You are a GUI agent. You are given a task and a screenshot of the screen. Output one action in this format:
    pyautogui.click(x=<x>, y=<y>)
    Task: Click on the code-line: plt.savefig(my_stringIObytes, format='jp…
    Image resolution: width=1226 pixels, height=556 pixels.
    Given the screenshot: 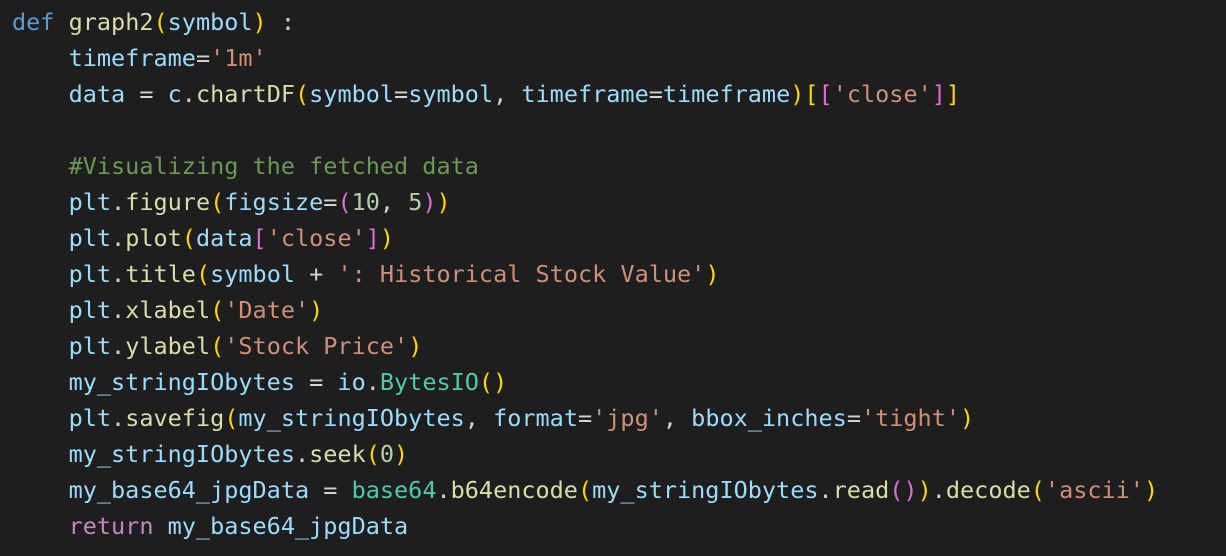 What is the action you would take?
    pyautogui.click(x=613, y=418)
    